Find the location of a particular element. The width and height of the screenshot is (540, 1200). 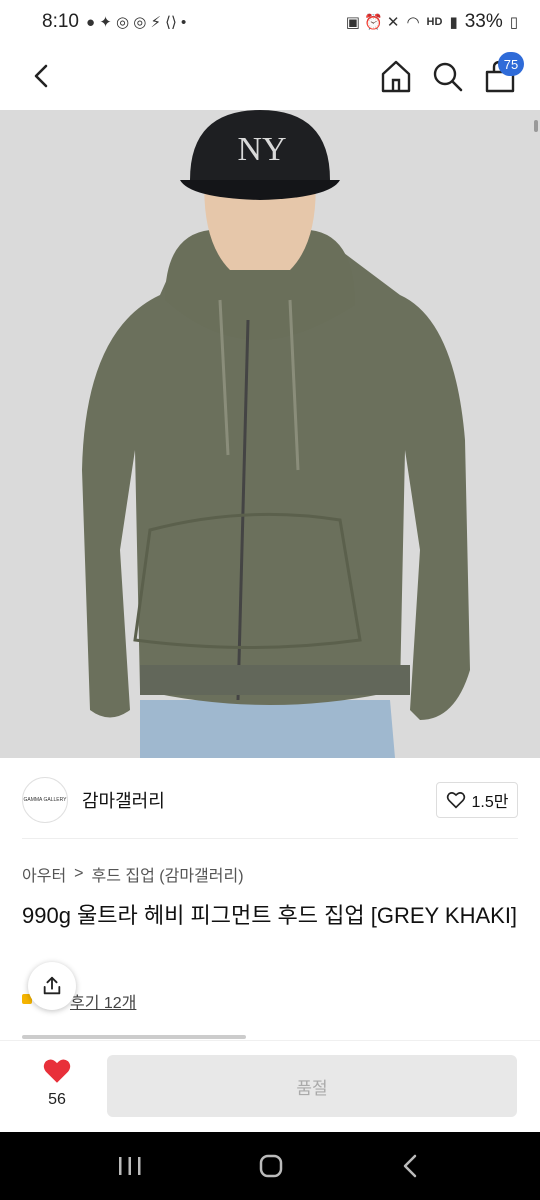

brand-like-button: 1.5만 is located at coordinates (477, 800).